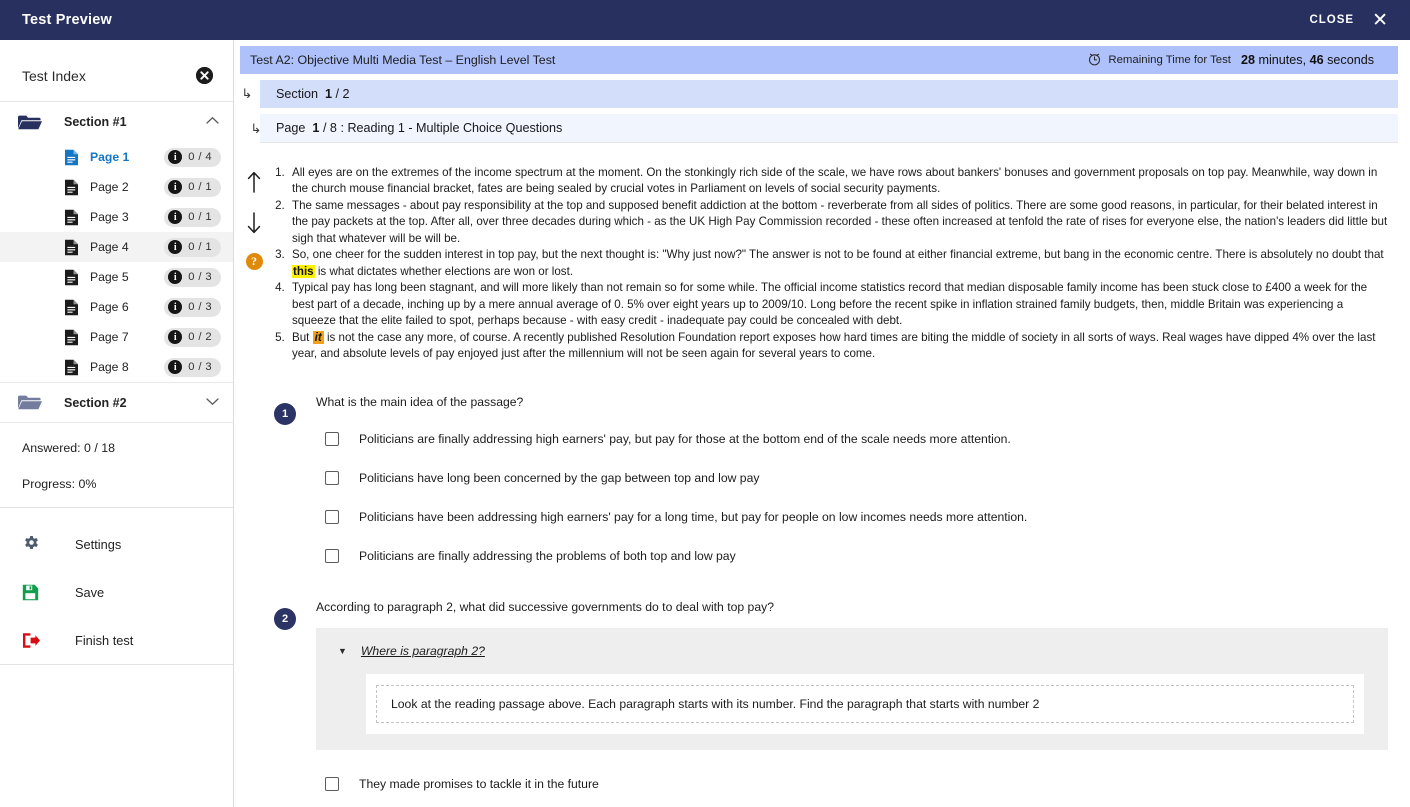  I want to click on timer-seconds-unit: seconds, so click(1348, 60).